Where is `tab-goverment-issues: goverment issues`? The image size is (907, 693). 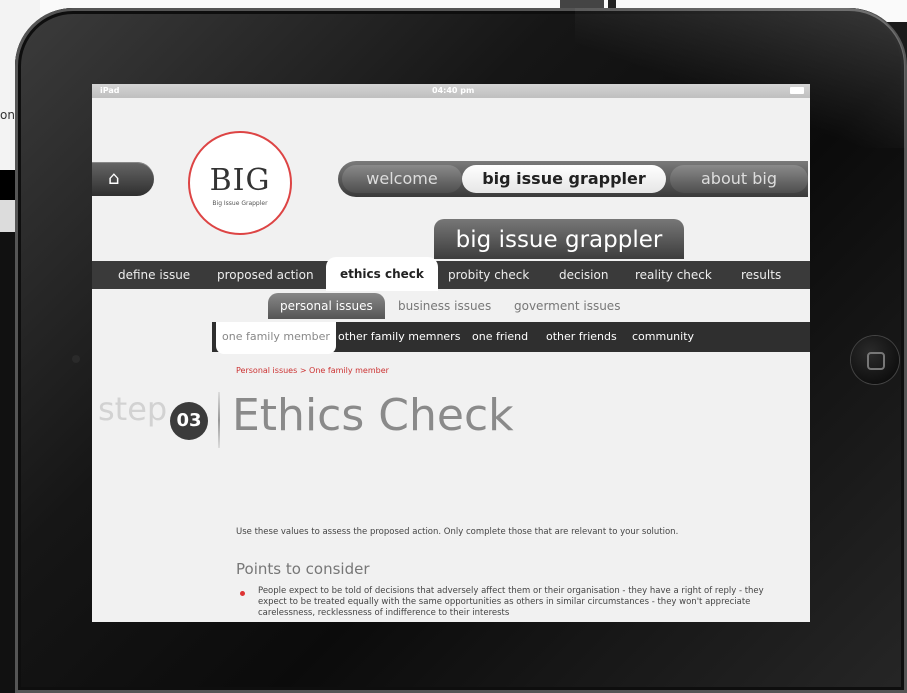 tab-goverment-issues: goverment issues is located at coordinates (567, 305).